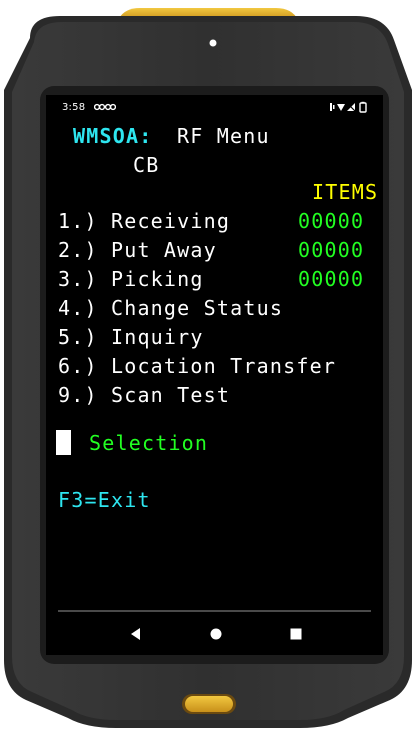 This screenshot has height=735, width=416. What do you see at coordinates (170, 308) in the screenshot?
I see `menu-item-change-status: 4.) Change Status` at bounding box center [170, 308].